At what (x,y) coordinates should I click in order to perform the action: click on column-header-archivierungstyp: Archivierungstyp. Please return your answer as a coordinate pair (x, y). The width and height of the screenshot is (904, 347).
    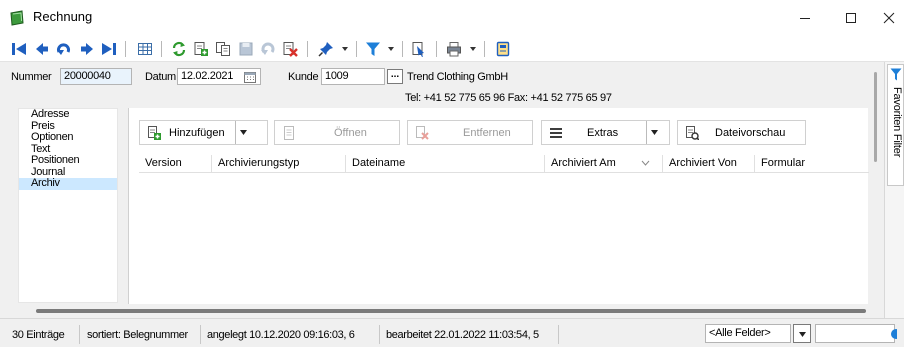
    Looking at the image, I should click on (279, 164).